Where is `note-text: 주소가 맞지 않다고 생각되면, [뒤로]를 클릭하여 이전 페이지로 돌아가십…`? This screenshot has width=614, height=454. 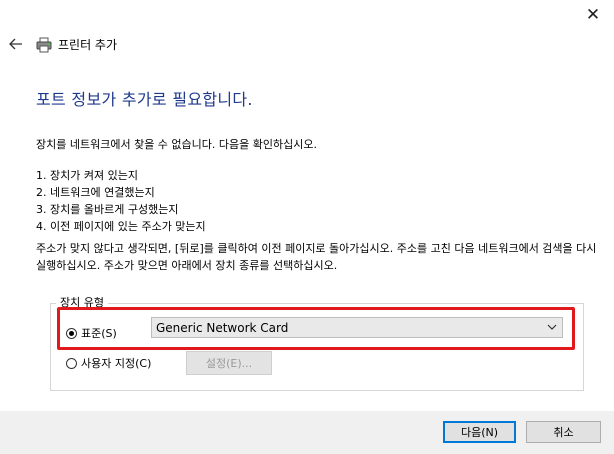 note-text: 주소가 맞지 않다고 생각되면, [뒤로]를 클릭하여 이전 페이지로 돌아가십… is located at coordinates (316, 257).